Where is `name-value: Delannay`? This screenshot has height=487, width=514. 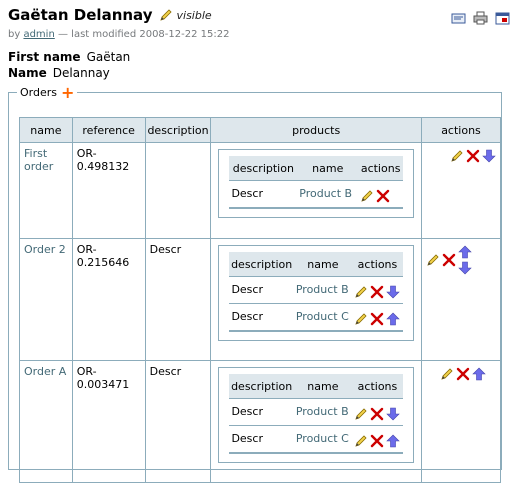
name-value: Delannay is located at coordinates (81, 73).